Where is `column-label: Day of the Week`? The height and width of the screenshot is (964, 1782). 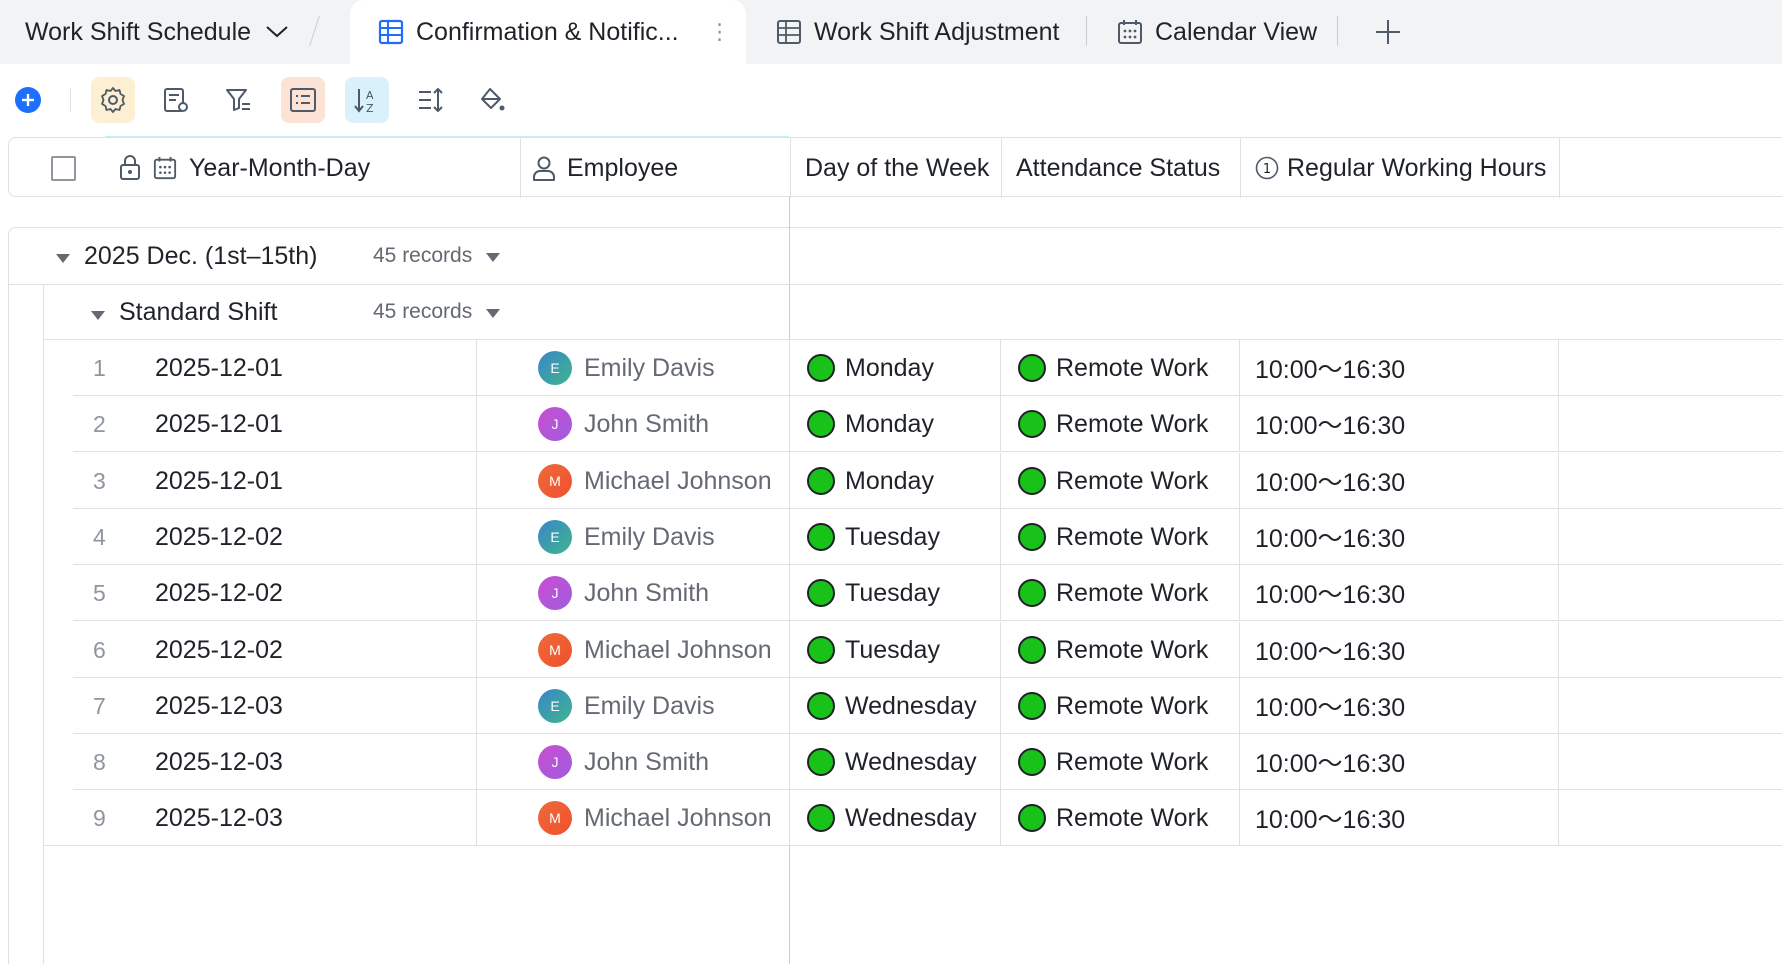 column-label: Day of the Week is located at coordinates (897, 167).